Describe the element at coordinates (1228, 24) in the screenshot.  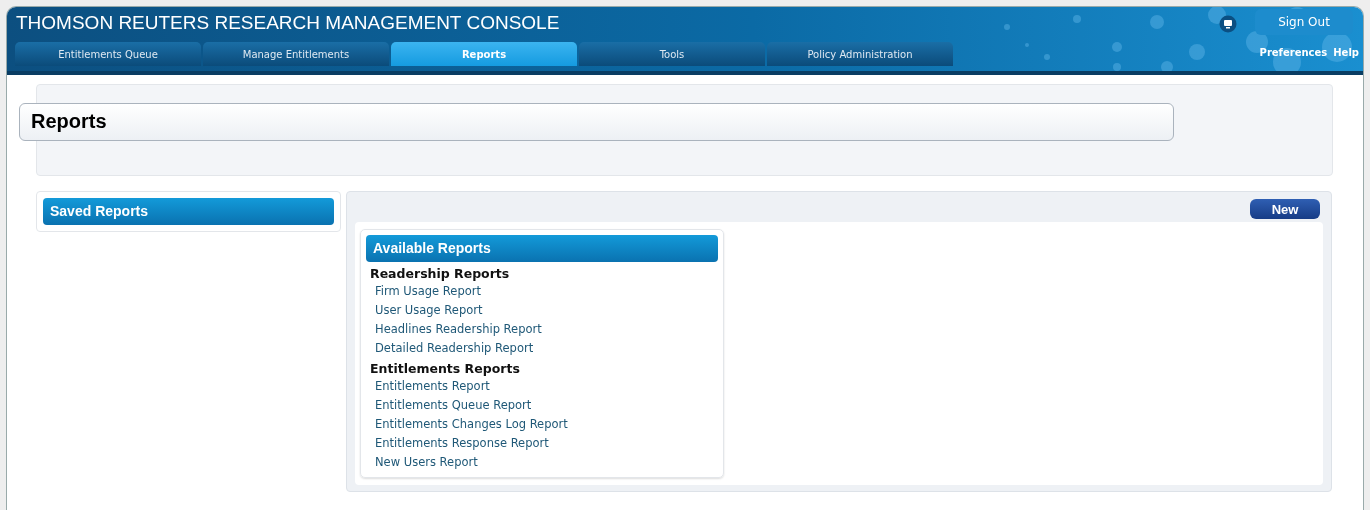
I see `monitor-icon` at that location.